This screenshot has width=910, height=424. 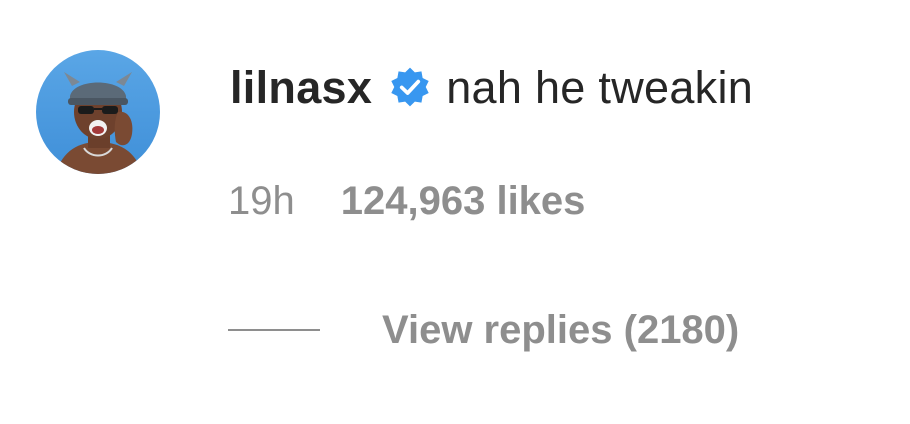 I want to click on avatar, so click(x=98, y=112).